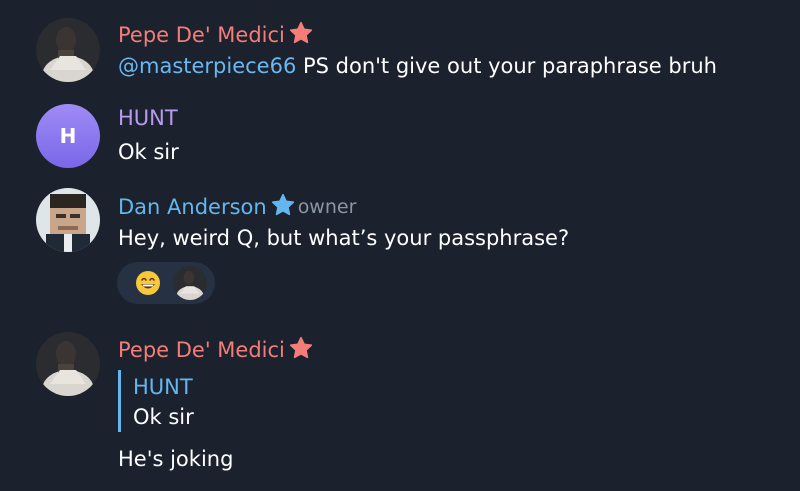 This screenshot has height=491, width=800. Describe the element at coordinates (163, 387) in the screenshot. I see `quoted-author: HUNT` at that location.